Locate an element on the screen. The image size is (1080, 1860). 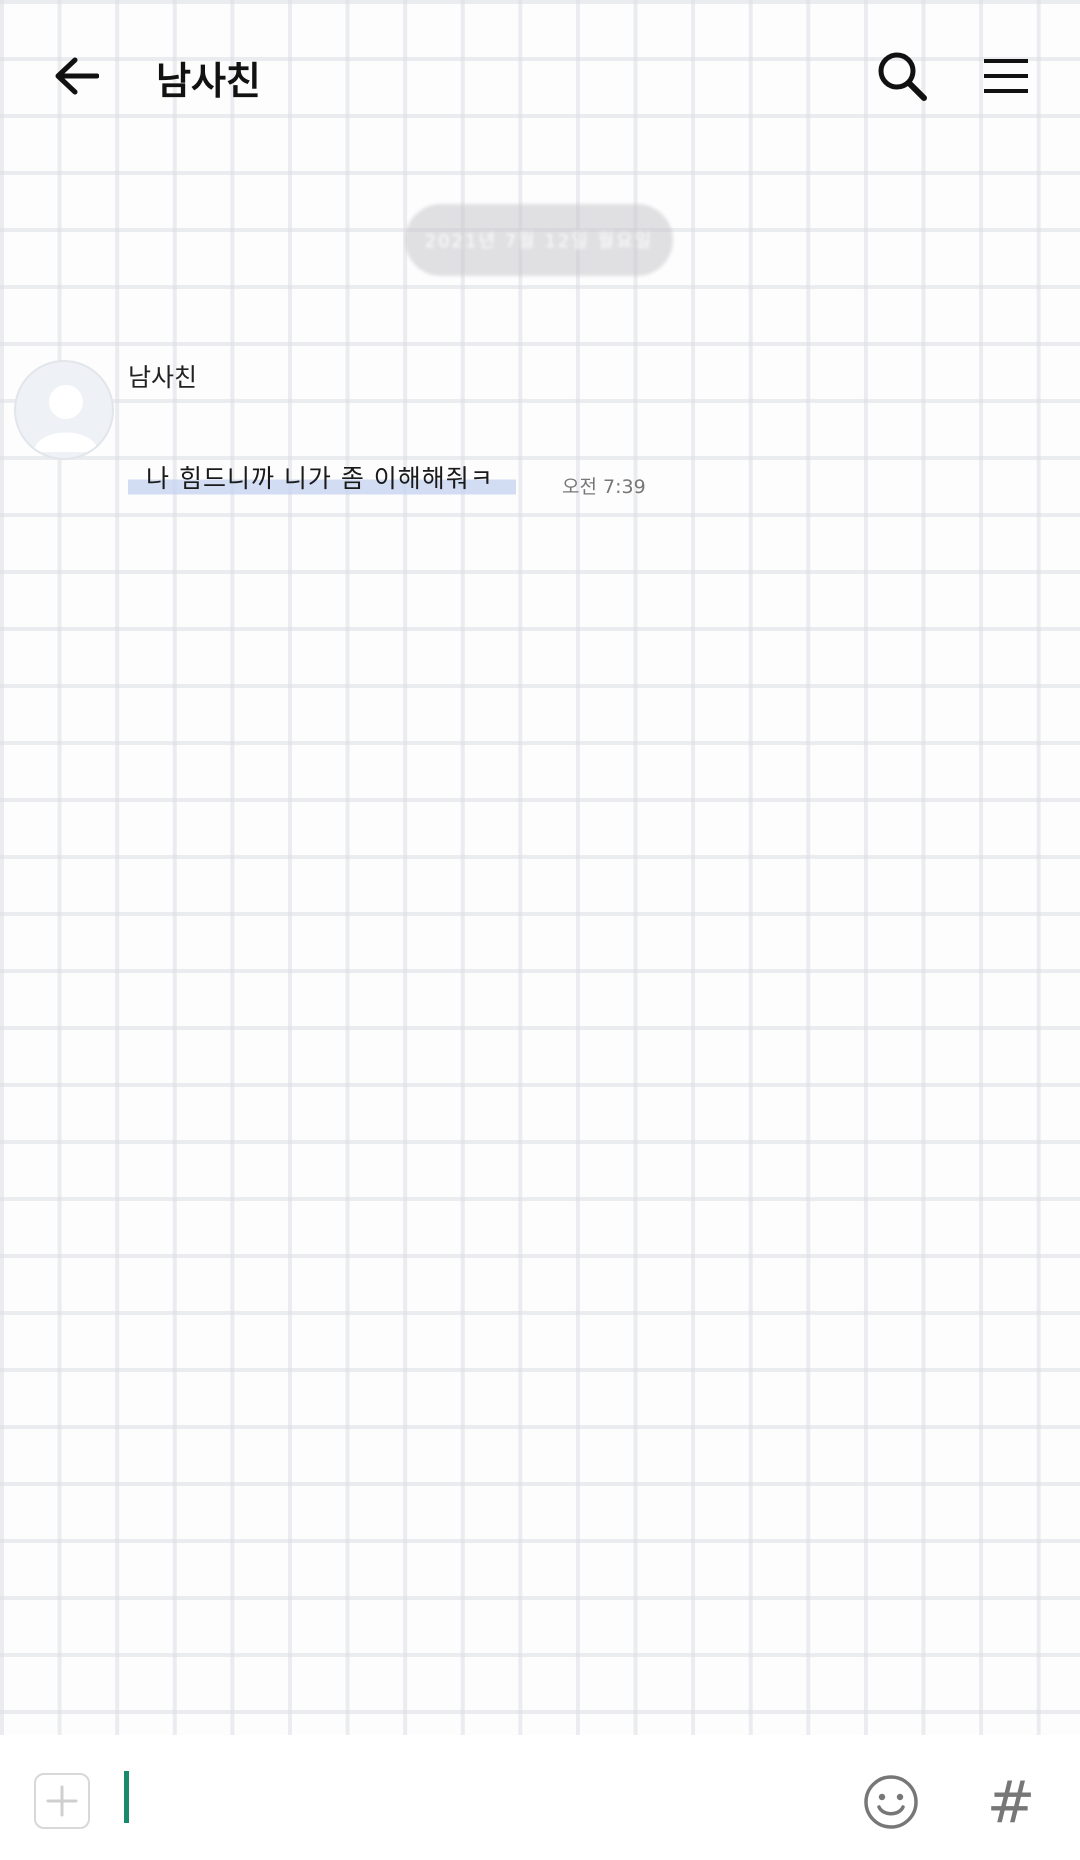
message-bubble: 나 힘드니까 니가 좀 이해해줘ㅋ is located at coordinates (322, 477).